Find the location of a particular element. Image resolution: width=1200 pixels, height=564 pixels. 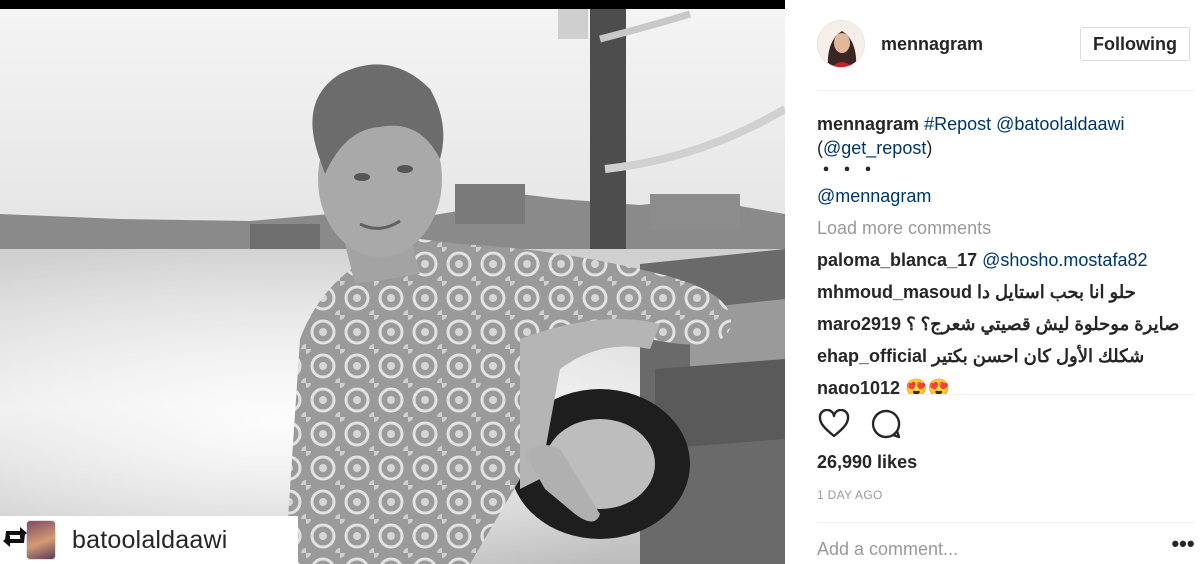

repost-username: batoolaldaawi is located at coordinates (150, 540).